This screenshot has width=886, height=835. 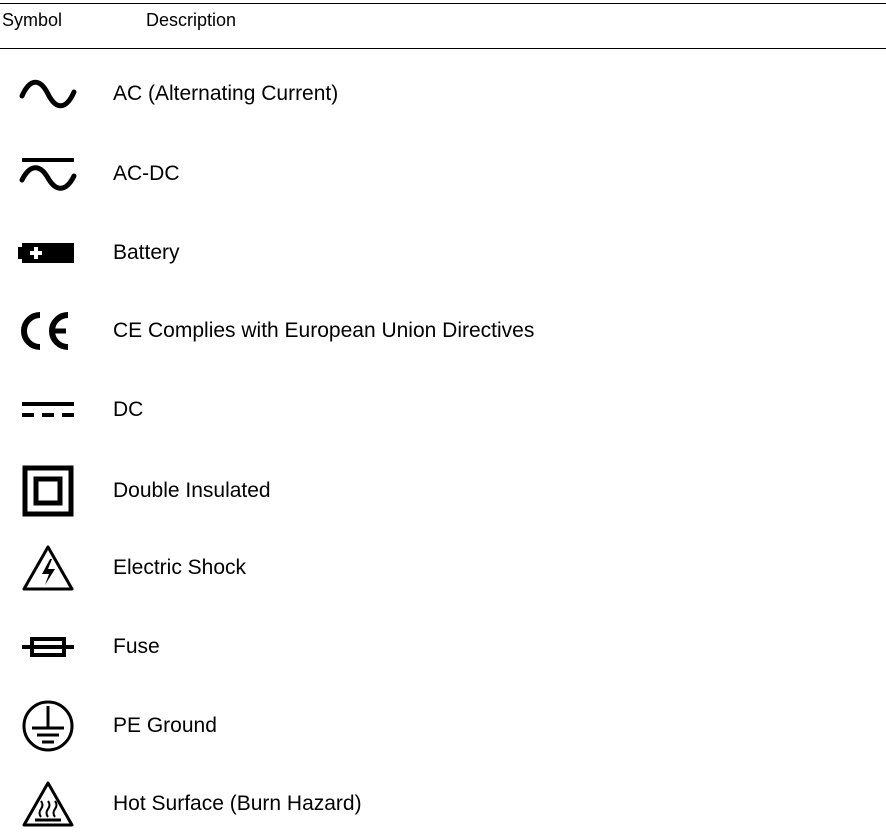 I want to click on row-description: DC, so click(x=128, y=409).